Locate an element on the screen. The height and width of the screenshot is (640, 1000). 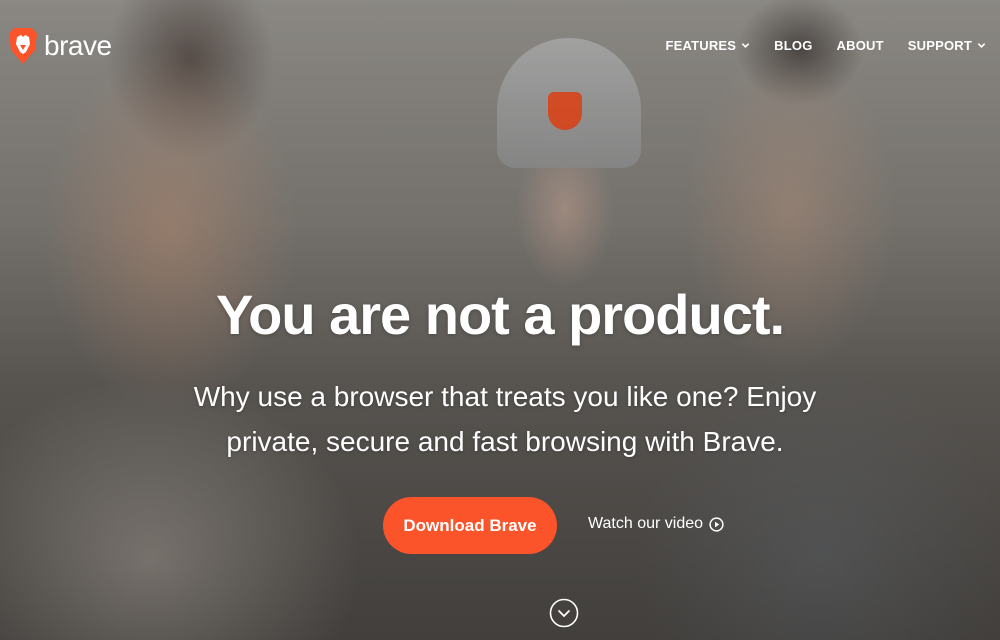
nav-item-support: SUPPORT is located at coordinates (947, 45).